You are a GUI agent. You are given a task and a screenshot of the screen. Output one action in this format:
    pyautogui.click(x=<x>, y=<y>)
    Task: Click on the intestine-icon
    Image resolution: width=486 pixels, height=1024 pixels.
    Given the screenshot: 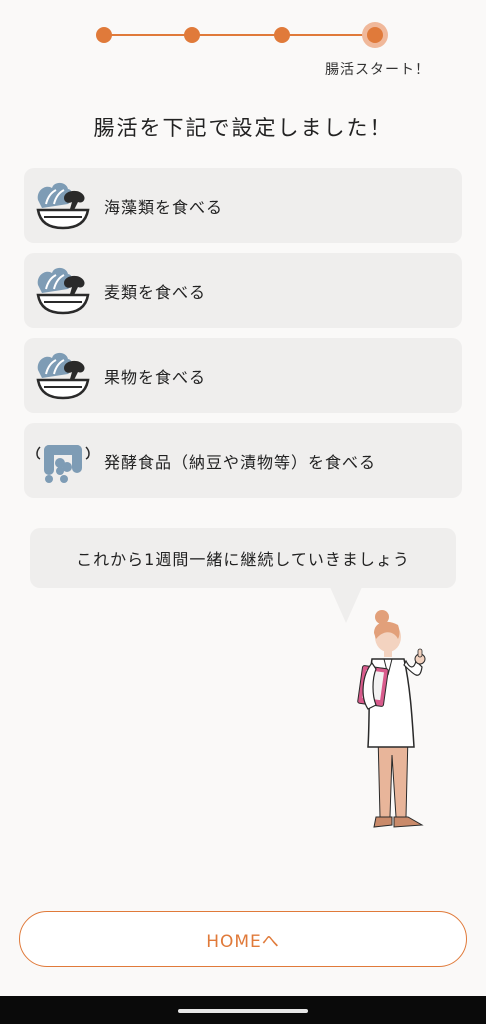 What is the action you would take?
    pyautogui.click(x=63, y=463)
    